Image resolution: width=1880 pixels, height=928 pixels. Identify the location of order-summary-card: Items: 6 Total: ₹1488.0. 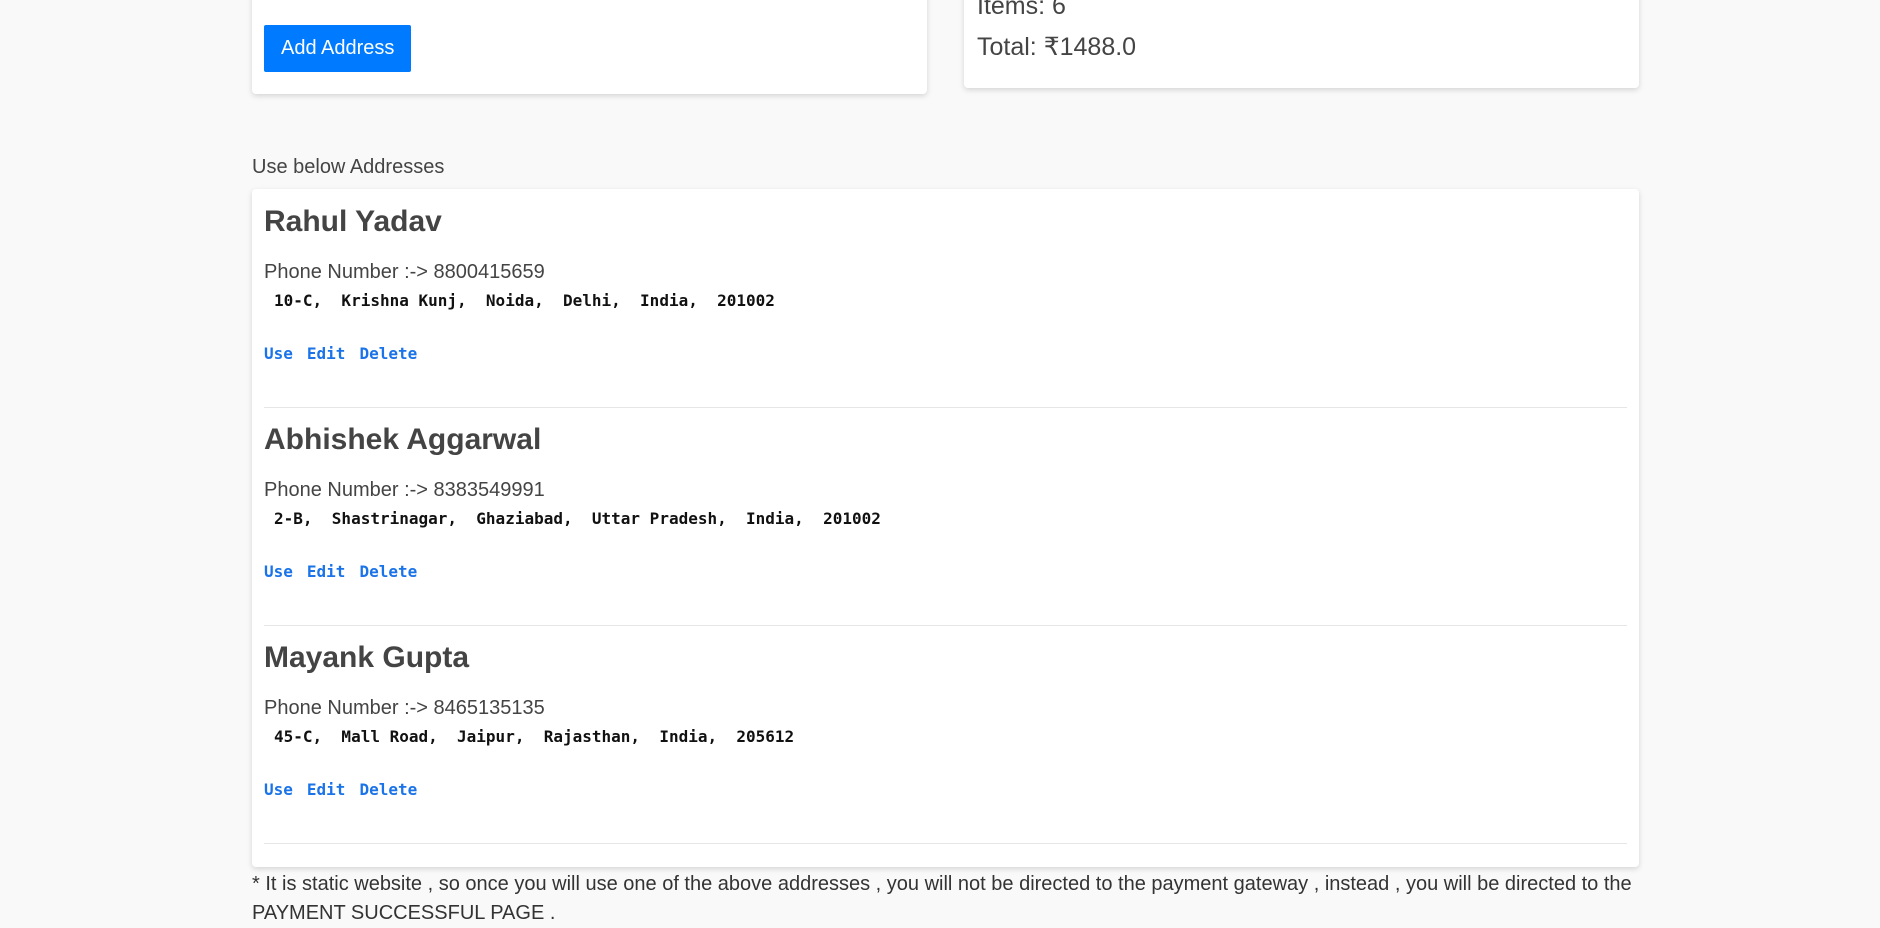
(1301, 44).